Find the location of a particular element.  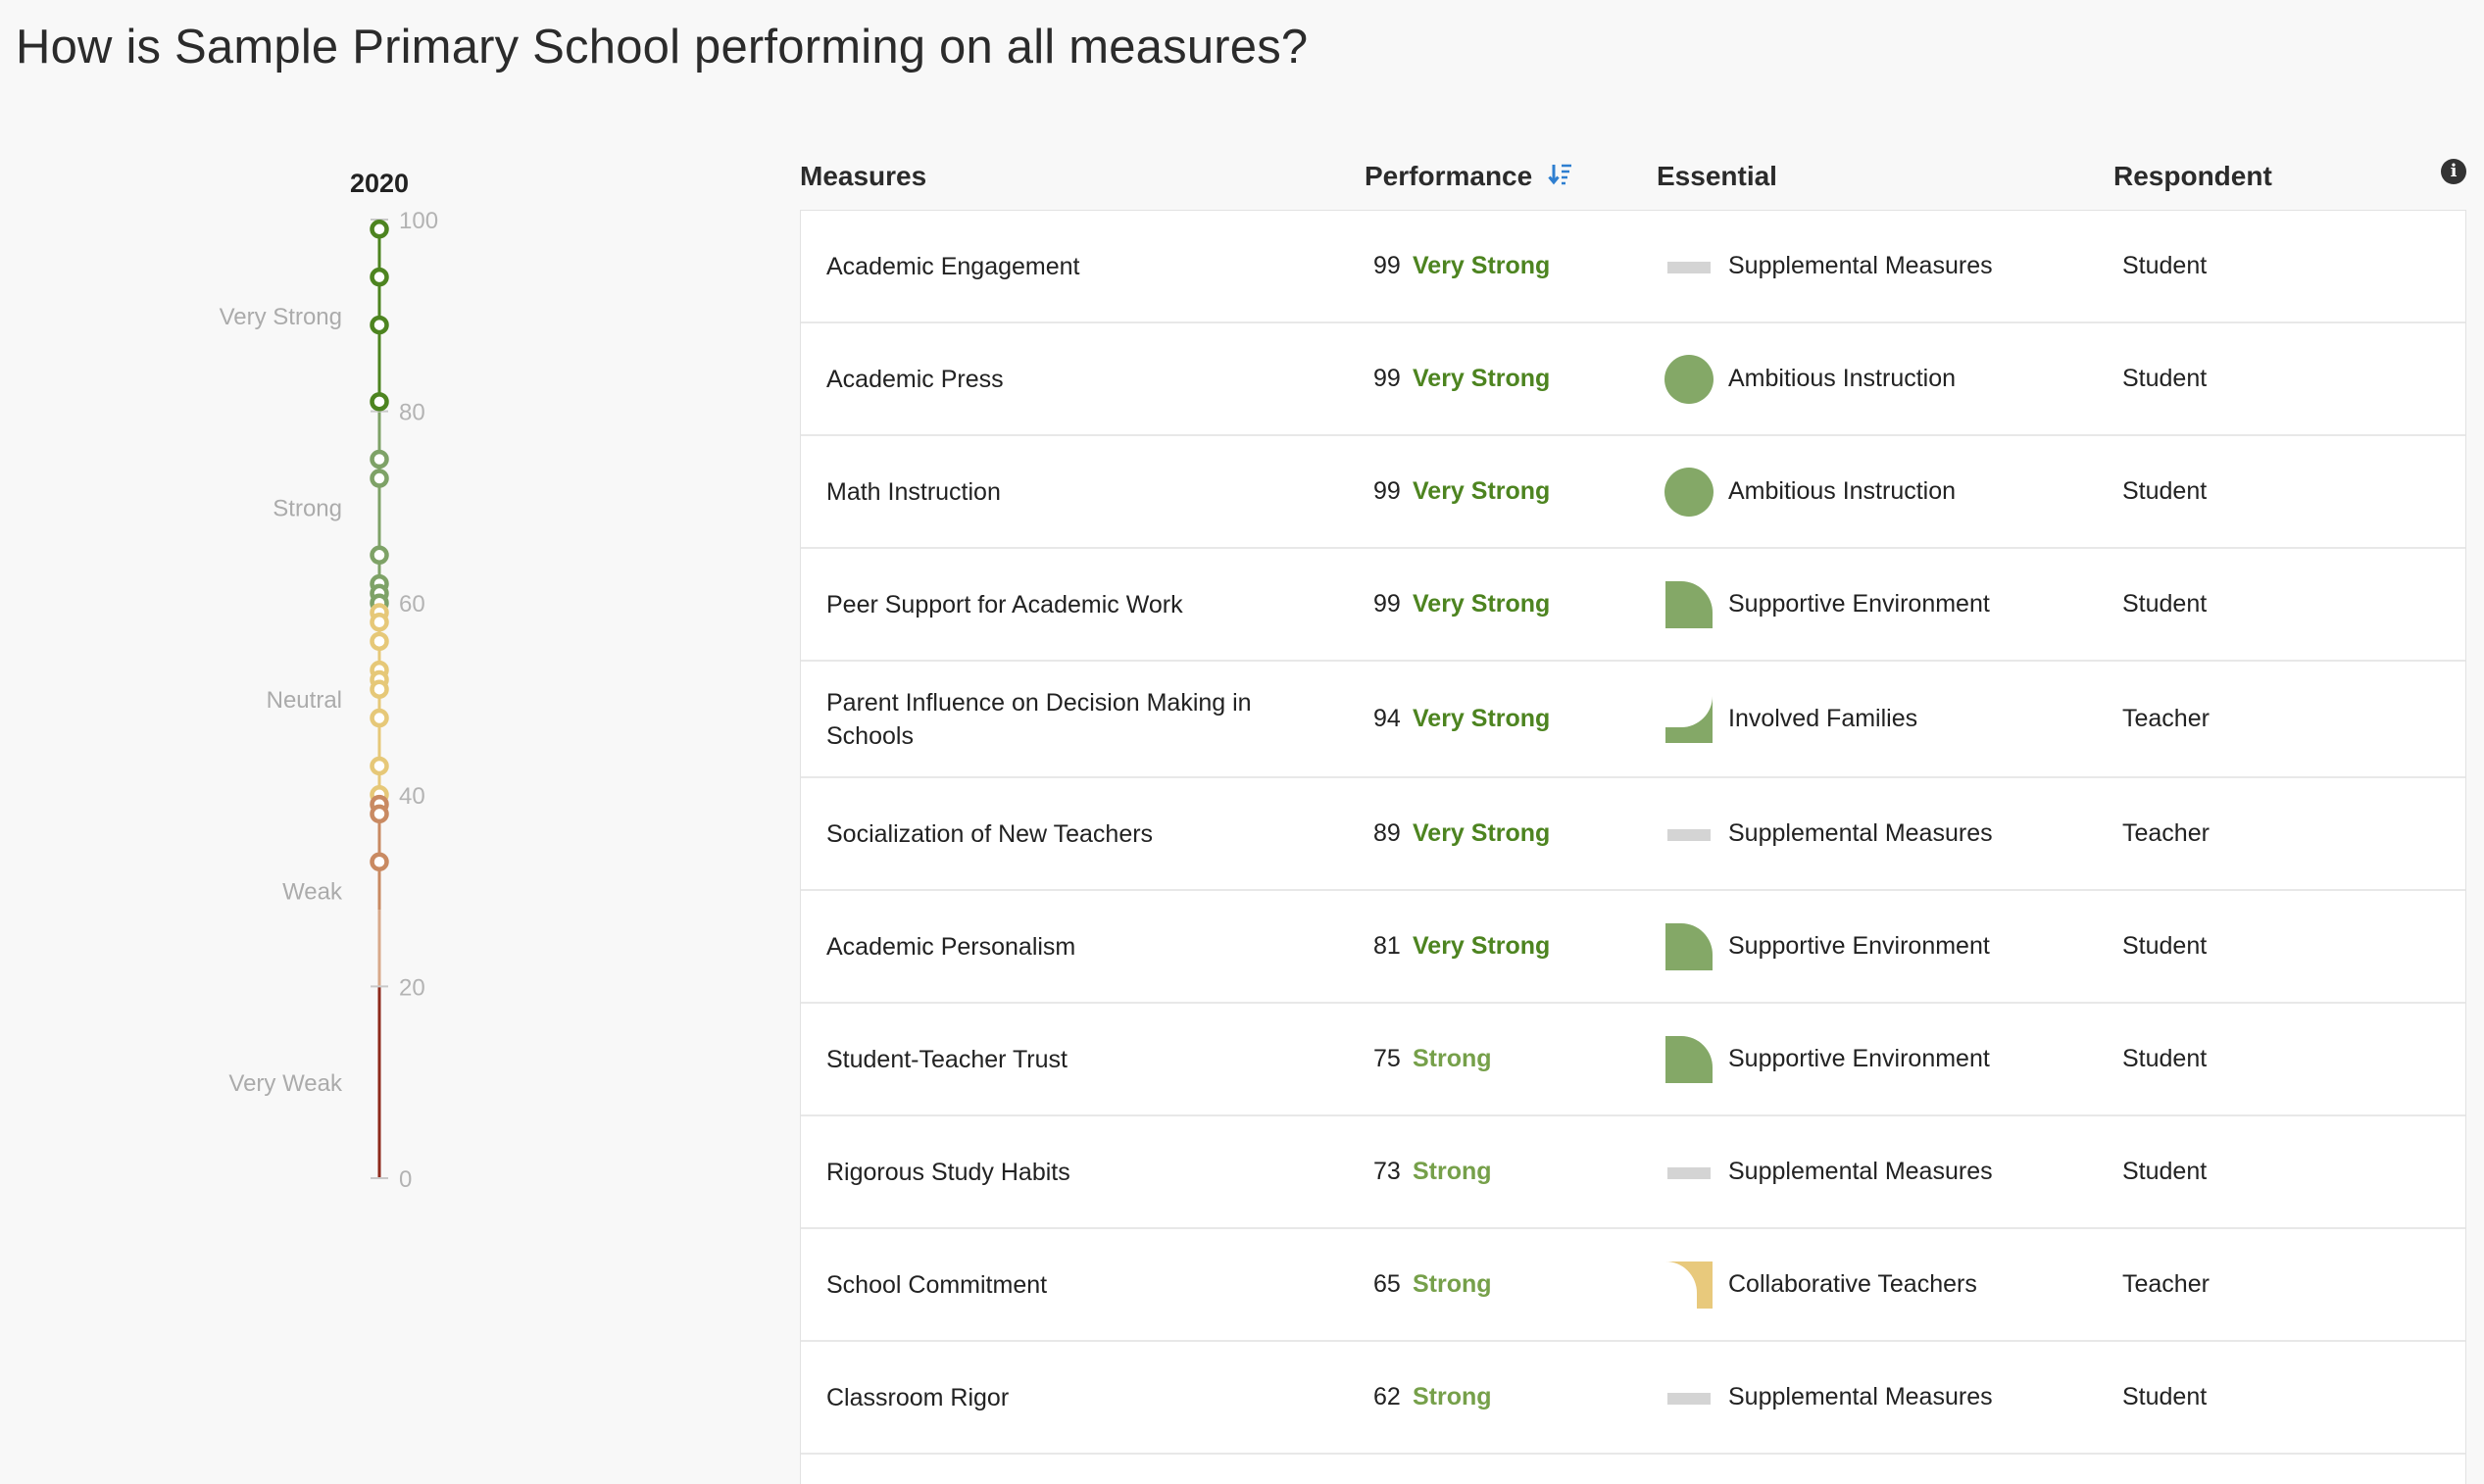

column-header-essential: Essential is located at coordinates (1717, 176).